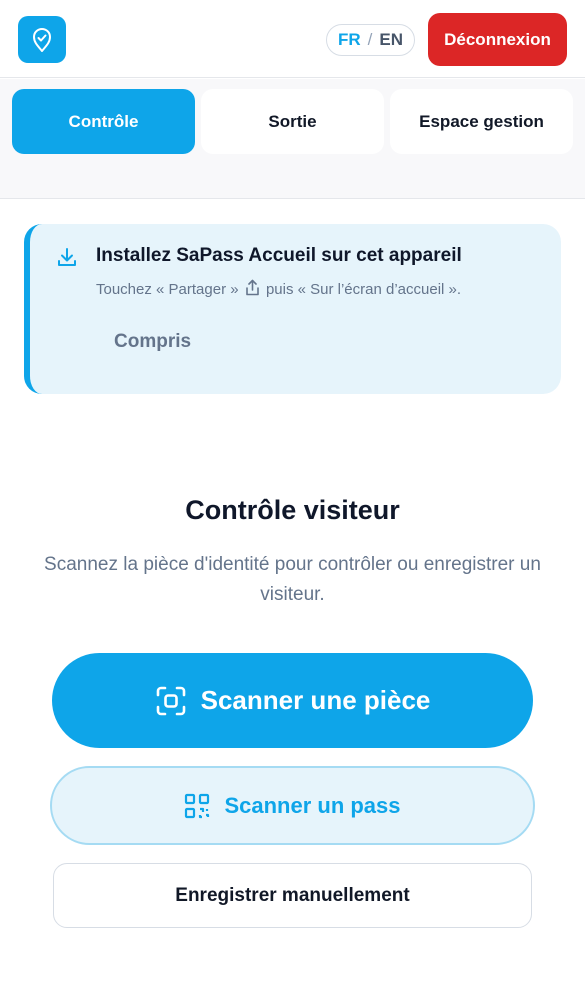 The image size is (585, 996). I want to click on download-icon, so click(67, 257).